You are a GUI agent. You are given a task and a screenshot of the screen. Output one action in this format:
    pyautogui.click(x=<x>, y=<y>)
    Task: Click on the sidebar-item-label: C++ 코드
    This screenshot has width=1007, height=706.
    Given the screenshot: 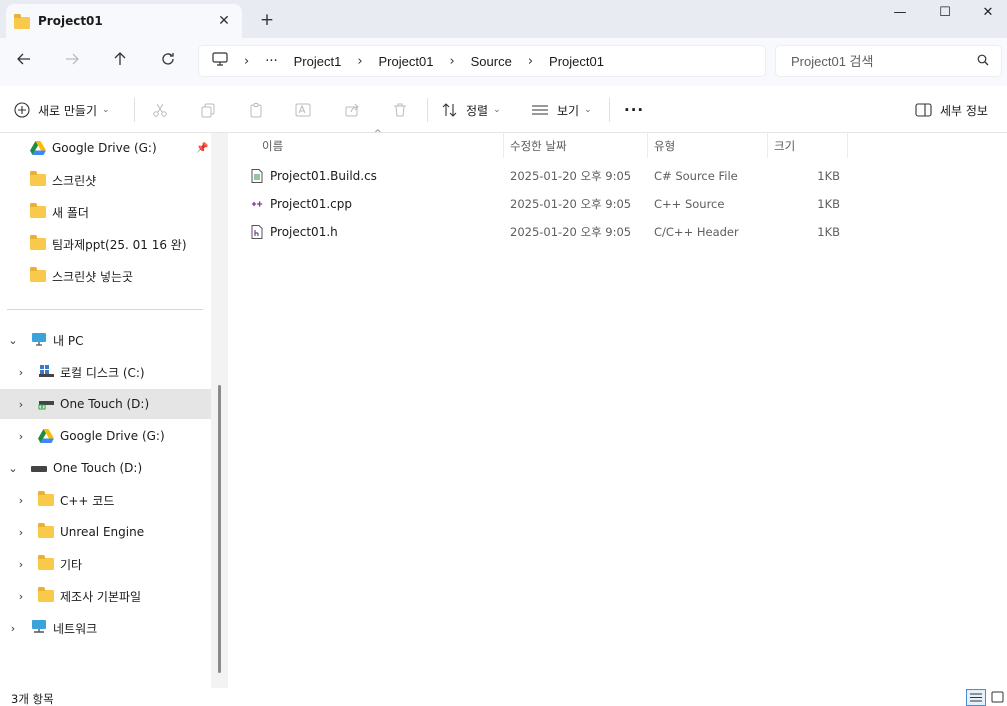 What is the action you would take?
    pyautogui.click(x=87, y=500)
    